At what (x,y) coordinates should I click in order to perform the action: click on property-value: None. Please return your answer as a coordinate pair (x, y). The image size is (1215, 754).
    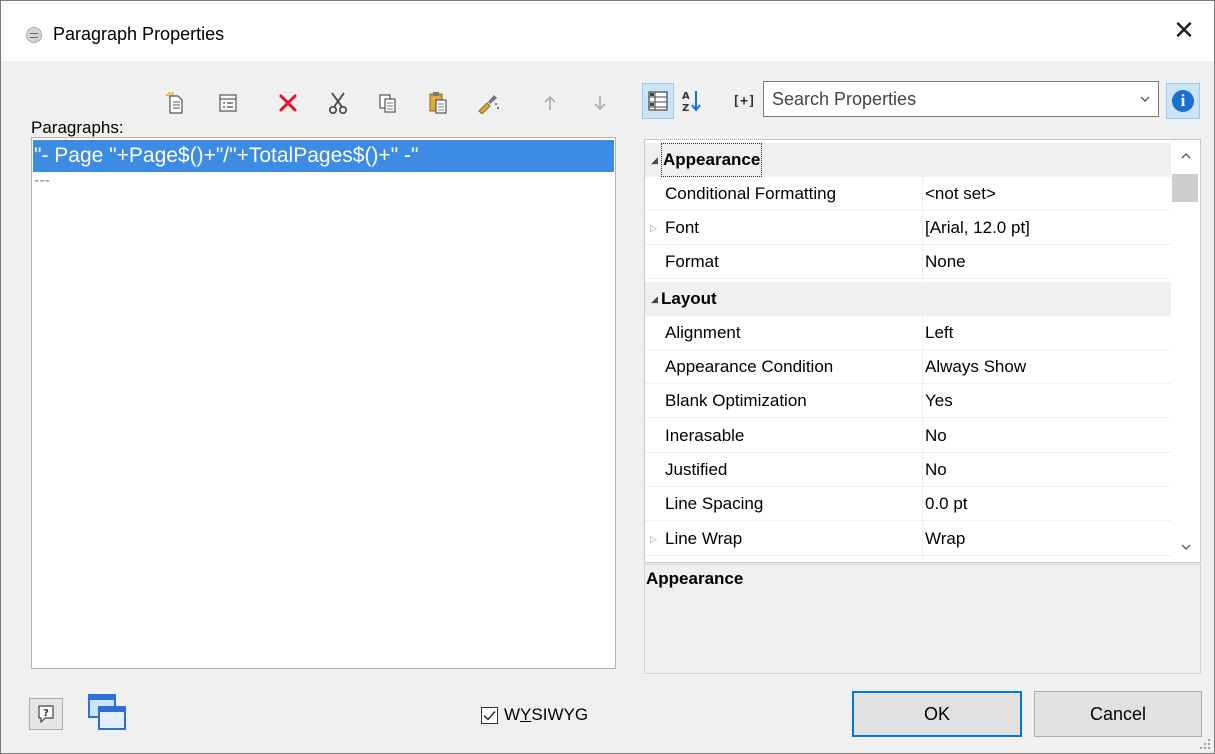
    Looking at the image, I should click on (945, 262).